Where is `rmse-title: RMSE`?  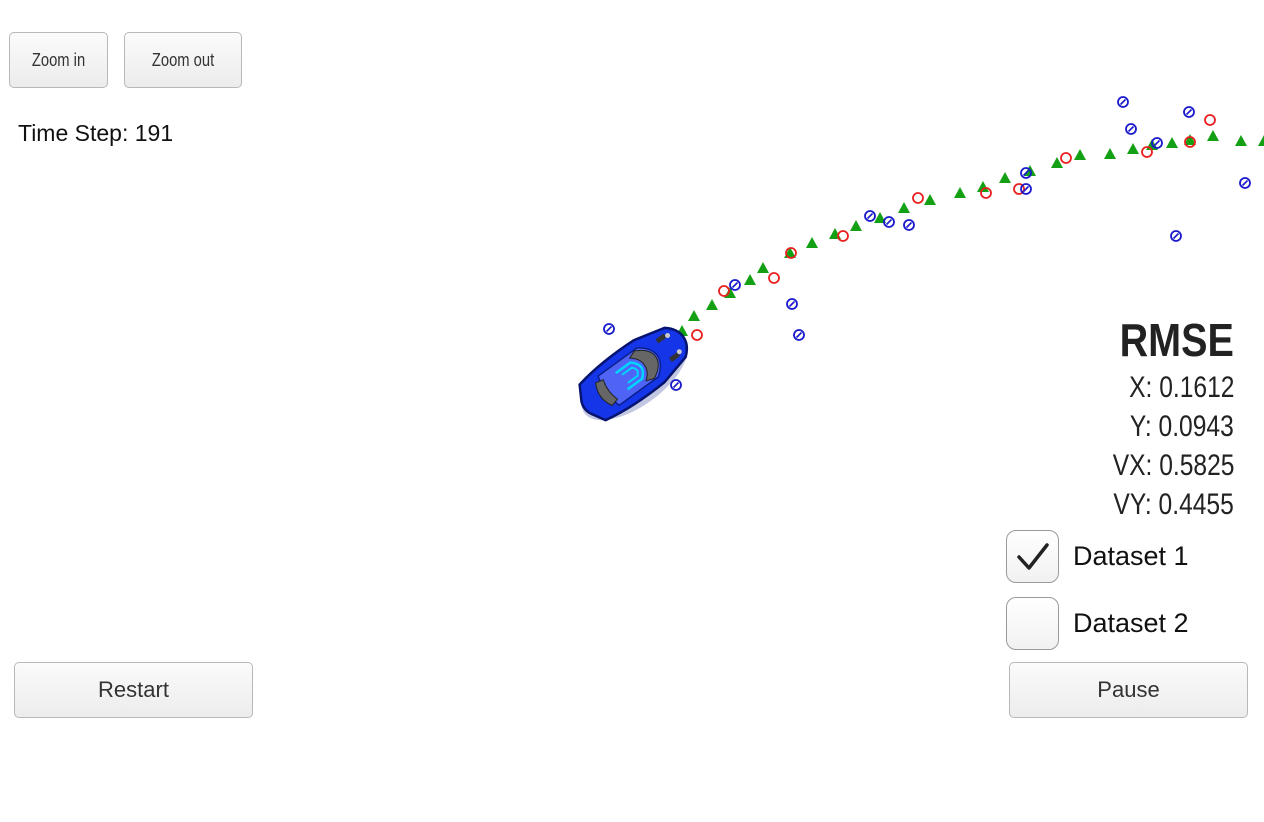
rmse-title: RMSE is located at coordinates (1176, 340).